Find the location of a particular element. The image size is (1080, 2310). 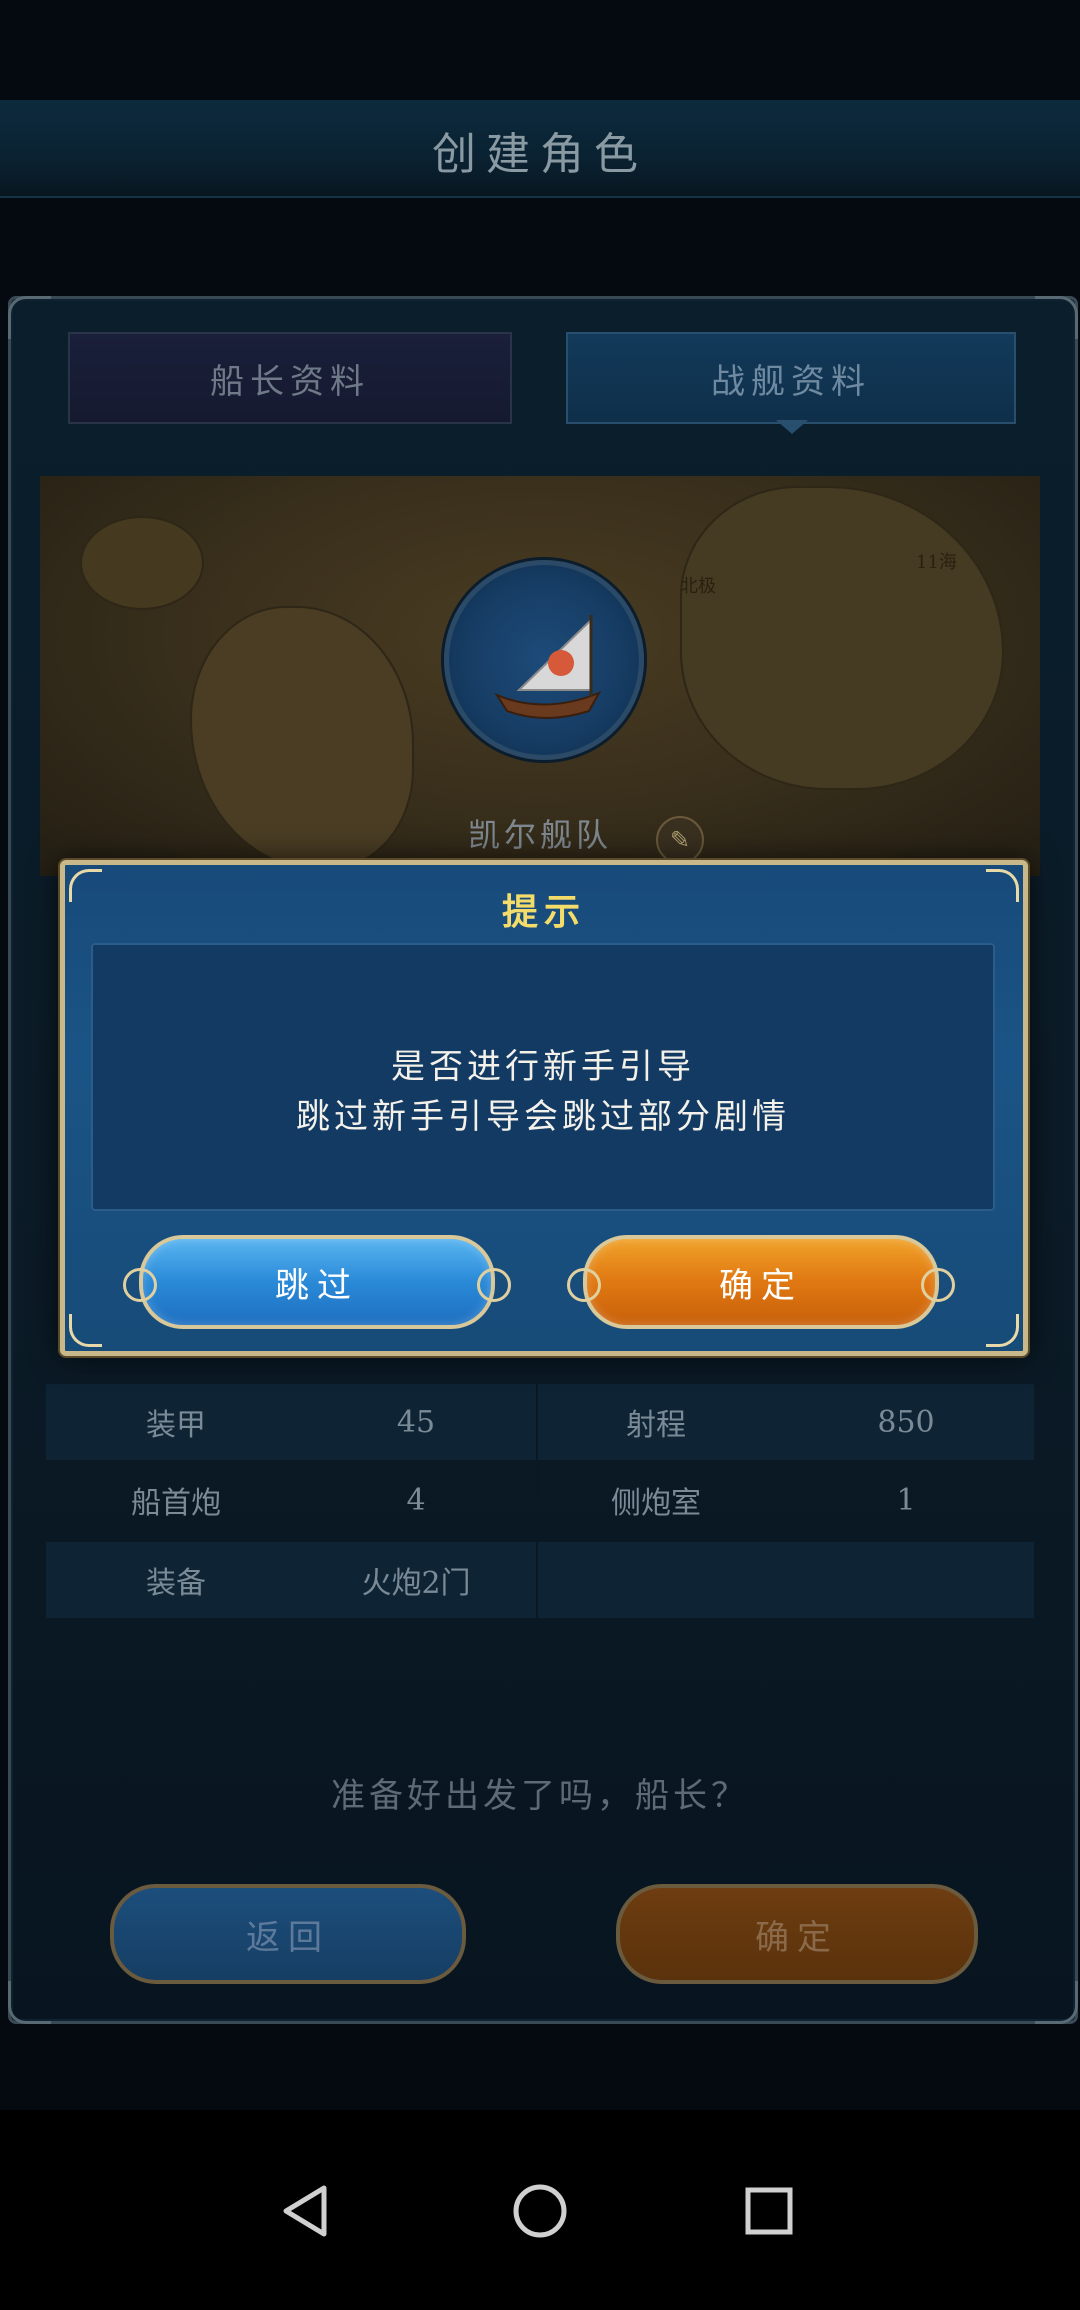

dialog-message-line2: 跳过新手引导会跳过部分剧情 is located at coordinates (543, 1117).